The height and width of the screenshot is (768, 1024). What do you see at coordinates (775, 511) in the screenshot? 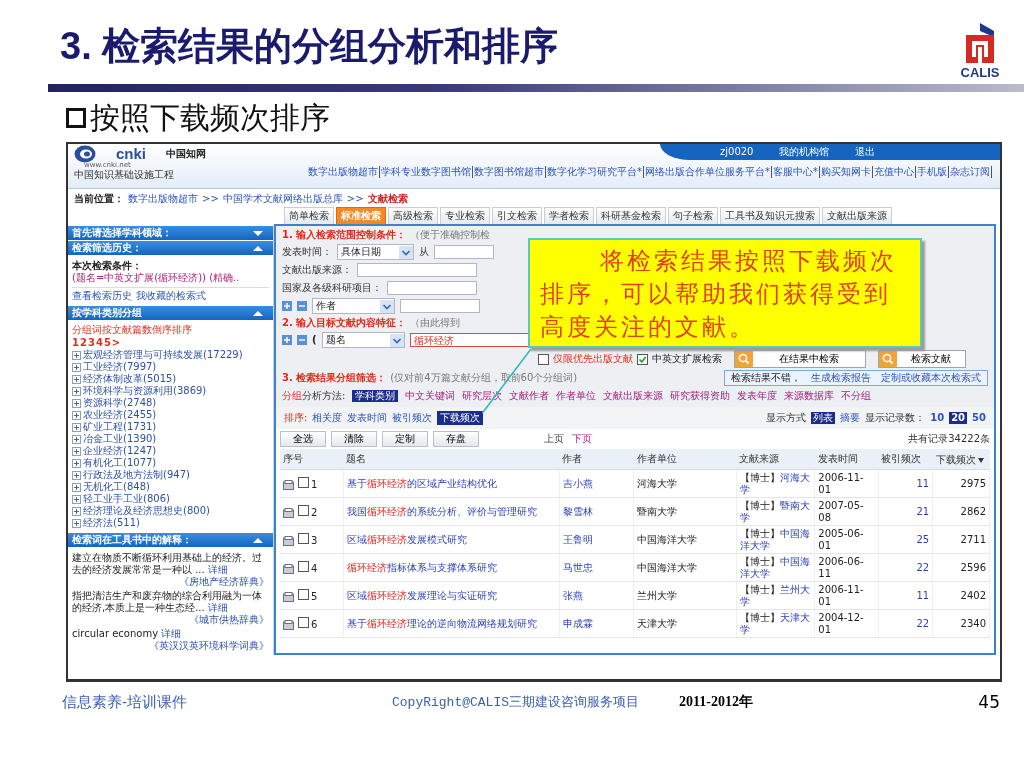
I see `source-link: 【博士】暨南大学` at bounding box center [775, 511].